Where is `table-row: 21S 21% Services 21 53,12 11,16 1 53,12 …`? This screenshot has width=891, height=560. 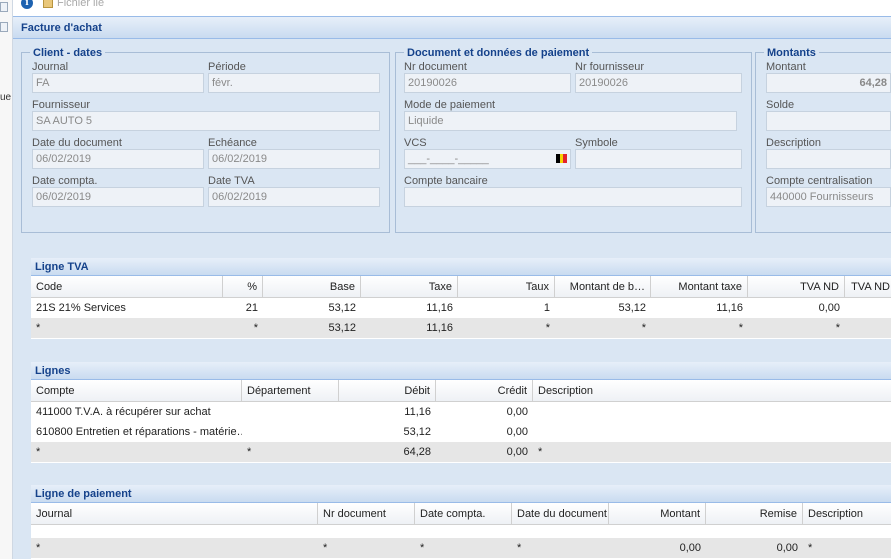 table-row: 21S 21% Services 21 53,12 11,16 1 53,12 … is located at coordinates (461, 308).